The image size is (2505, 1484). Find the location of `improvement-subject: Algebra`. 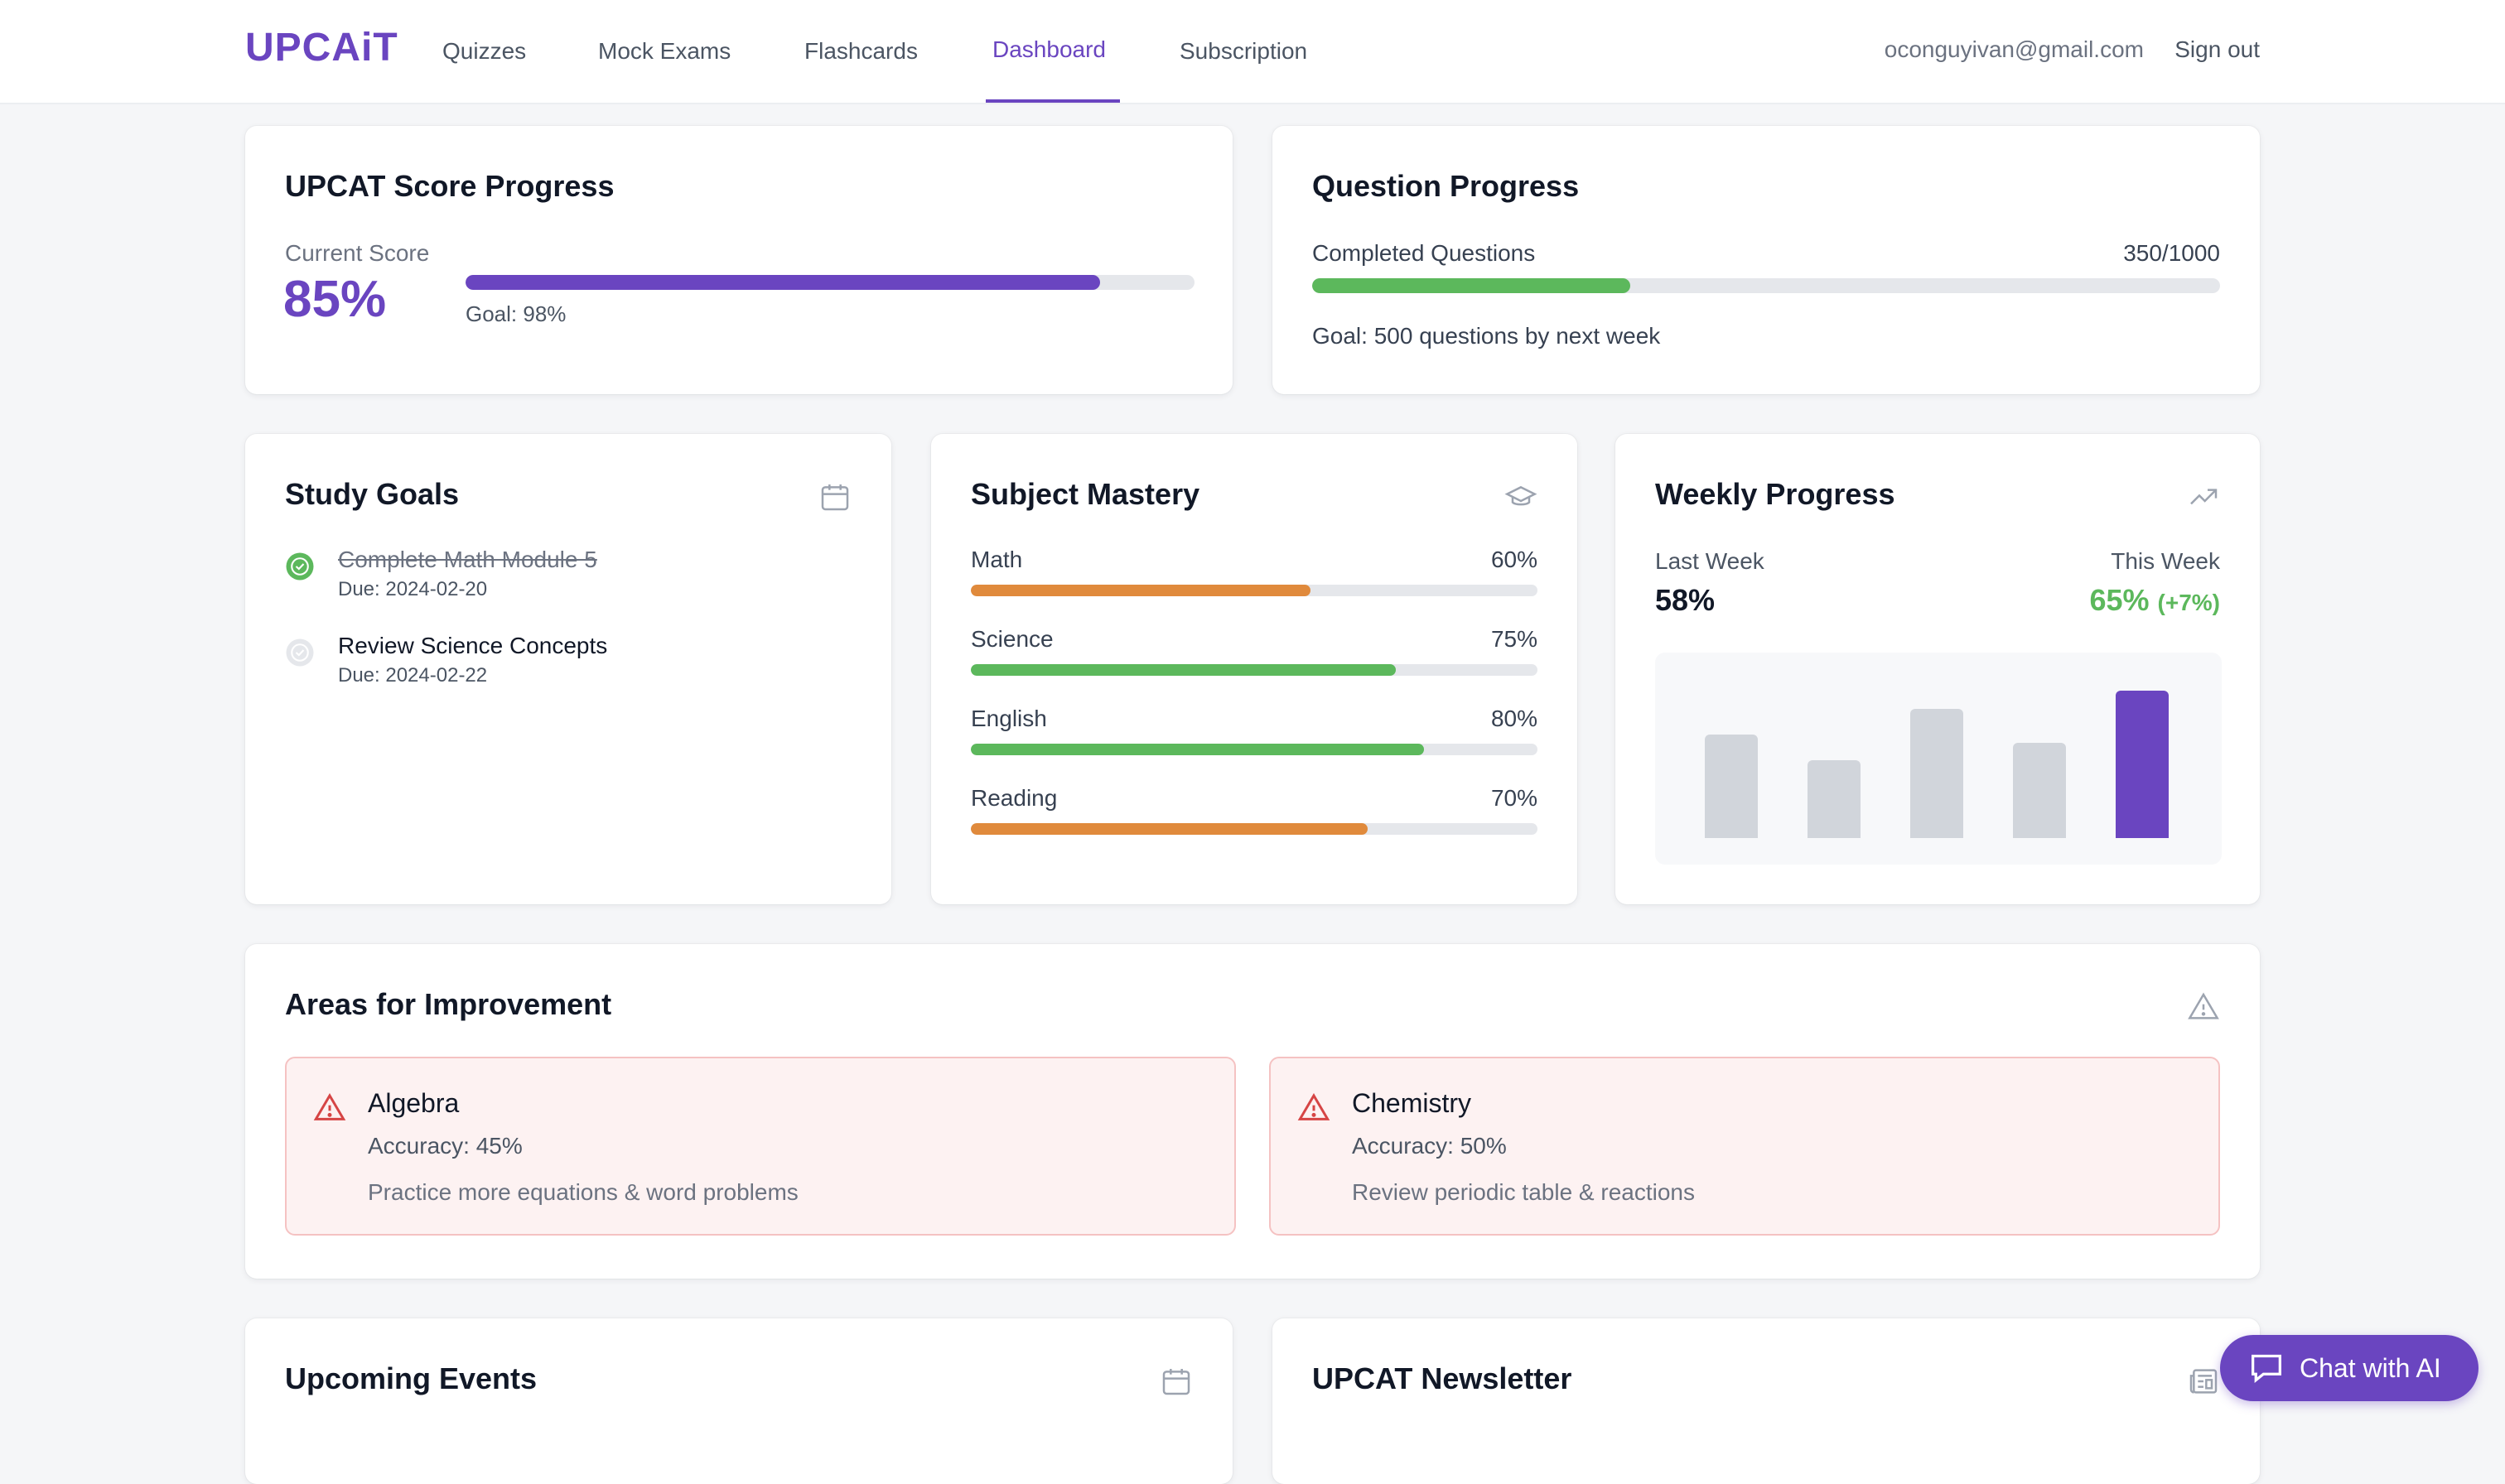

improvement-subject: Algebra is located at coordinates (414, 1103).